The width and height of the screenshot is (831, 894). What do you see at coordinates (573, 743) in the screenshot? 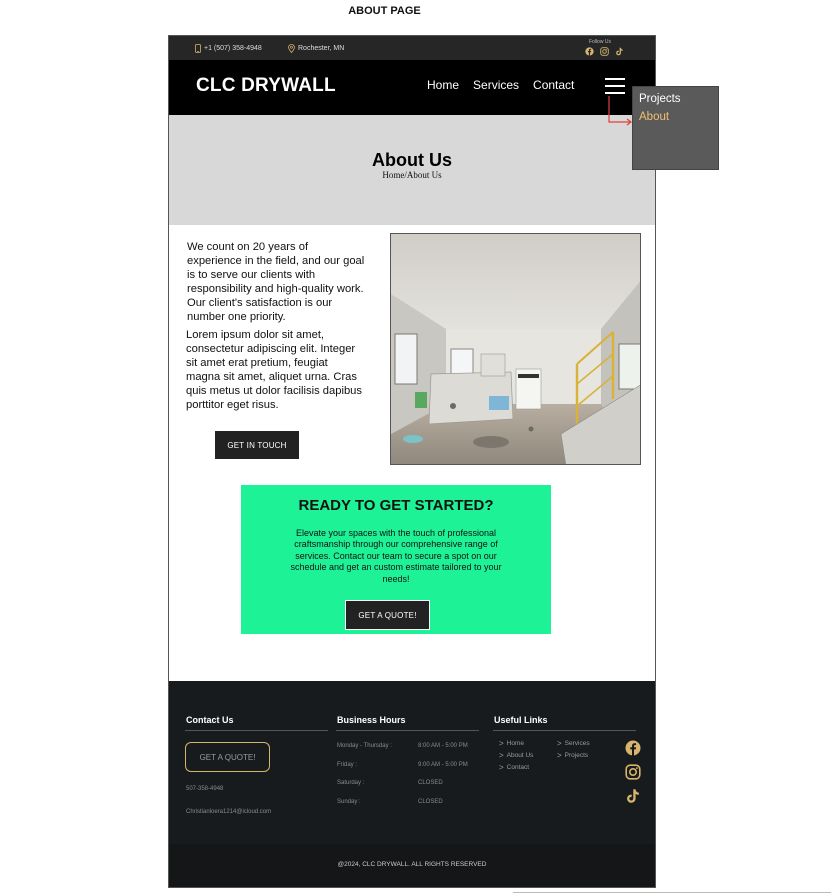
I see `footer-link-services: > Services` at bounding box center [573, 743].